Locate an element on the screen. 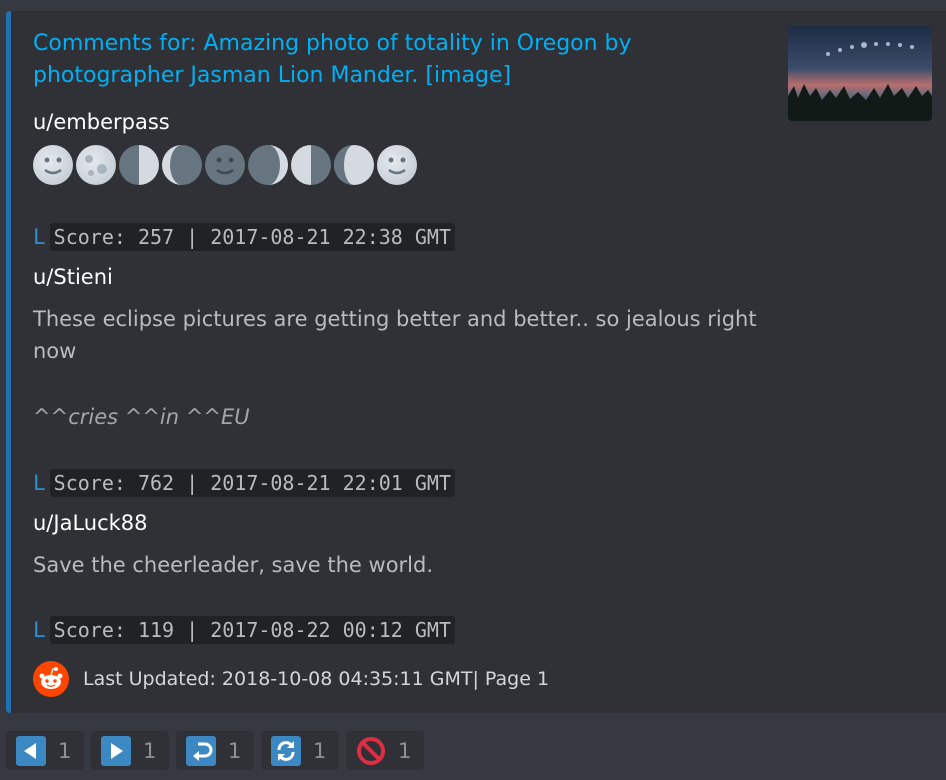 This screenshot has height=780, width=946. score-line: Score: 257 | 2017-08-21 22:38 GMT is located at coordinates (252, 237).